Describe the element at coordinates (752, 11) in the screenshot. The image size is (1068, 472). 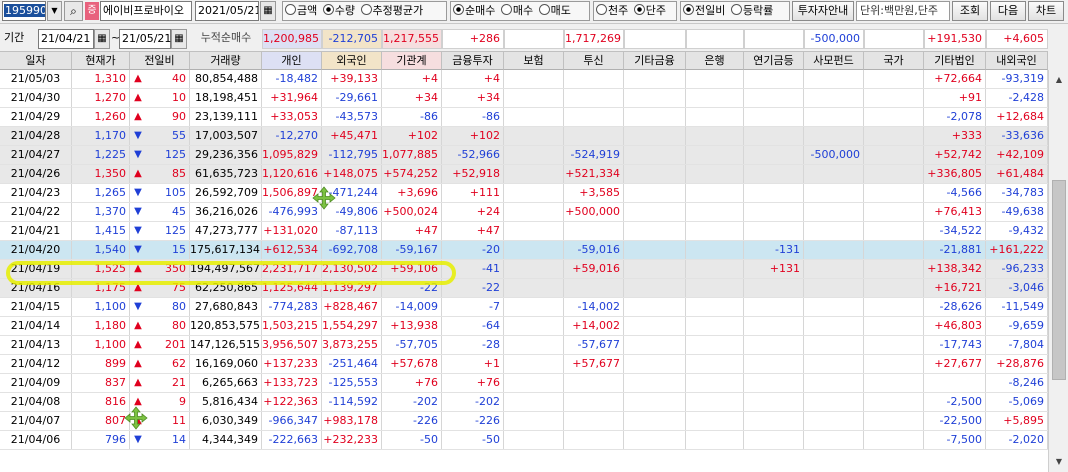
I see `radio-change-rate: 등락률` at that location.